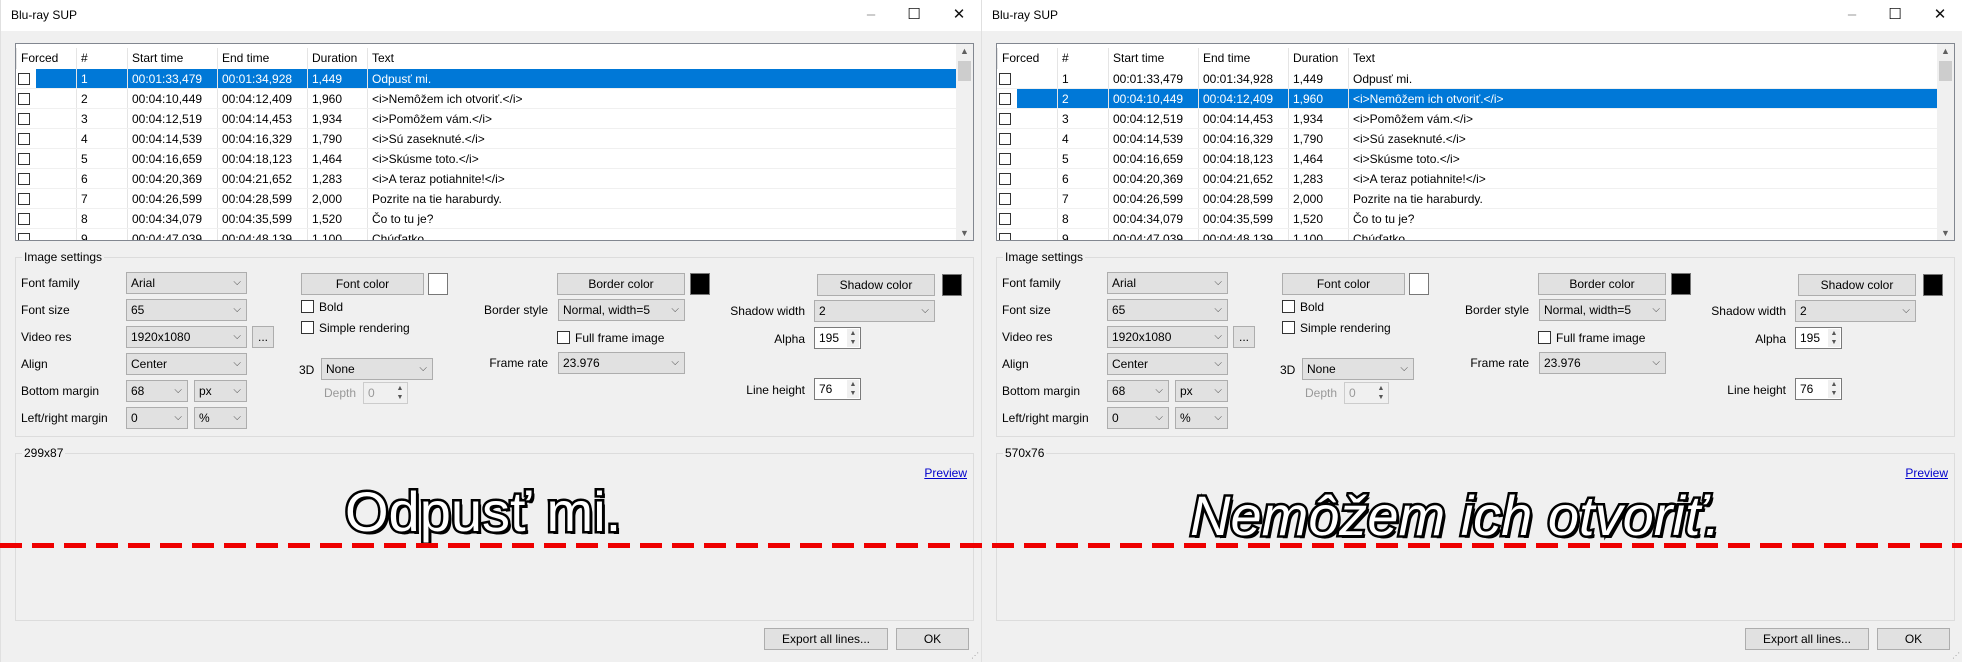 The image size is (1962, 662). Describe the element at coordinates (1167, 283) in the screenshot. I see `font-family-select: Arial ⌵` at that location.